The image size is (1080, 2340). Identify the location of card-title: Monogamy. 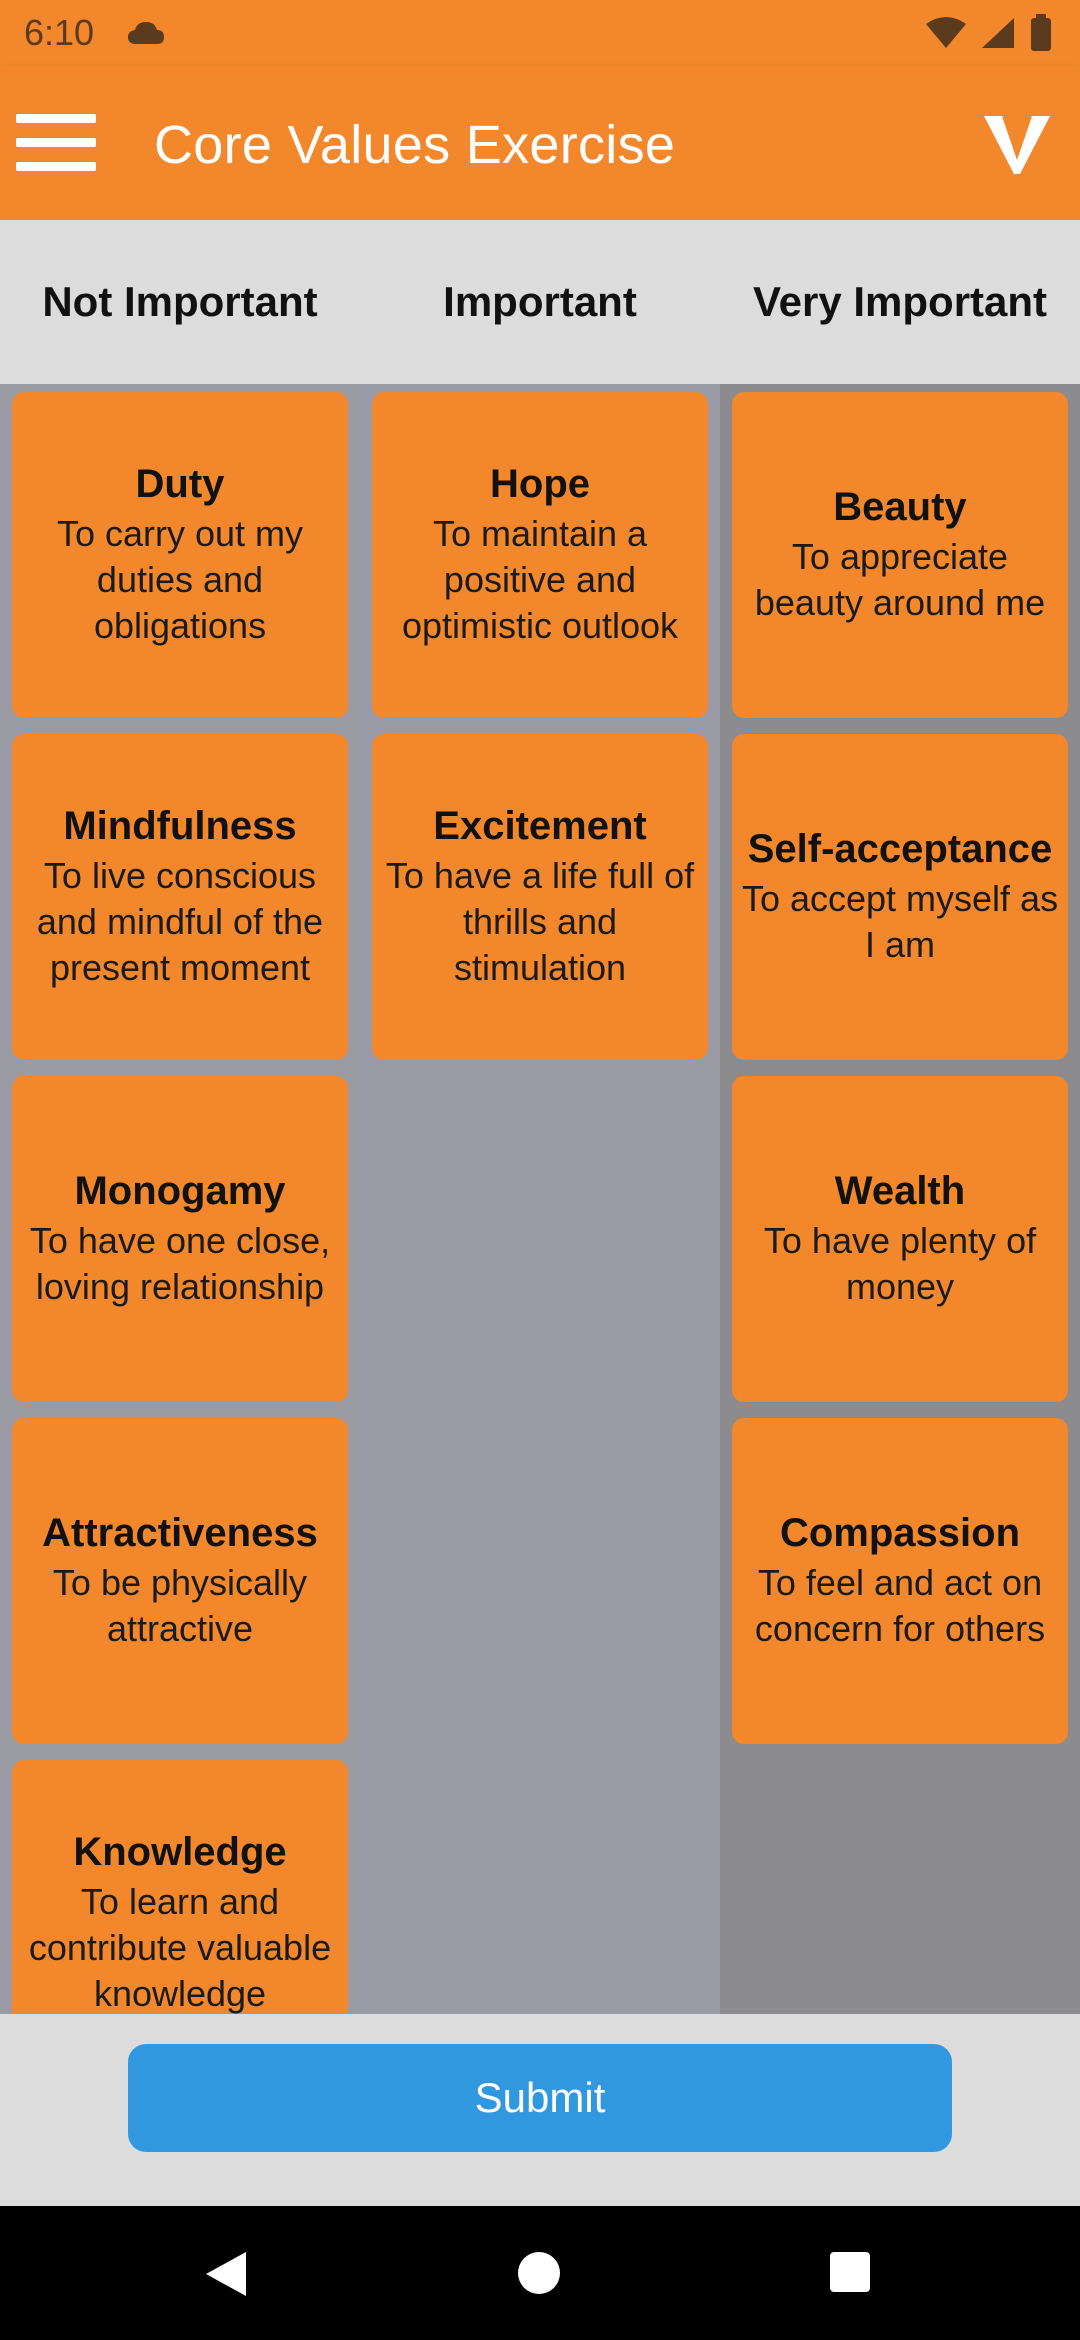
(180, 1190).